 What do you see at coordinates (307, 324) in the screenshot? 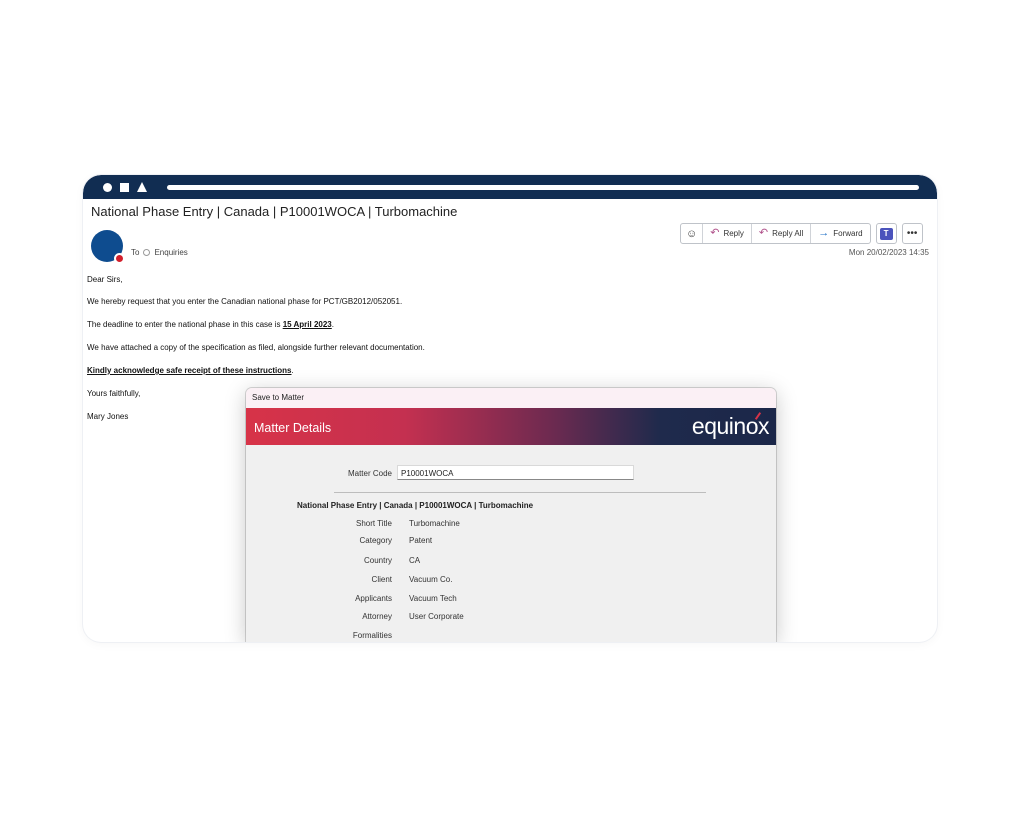
I see `deadline-date: 15 April 2023` at bounding box center [307, 324].